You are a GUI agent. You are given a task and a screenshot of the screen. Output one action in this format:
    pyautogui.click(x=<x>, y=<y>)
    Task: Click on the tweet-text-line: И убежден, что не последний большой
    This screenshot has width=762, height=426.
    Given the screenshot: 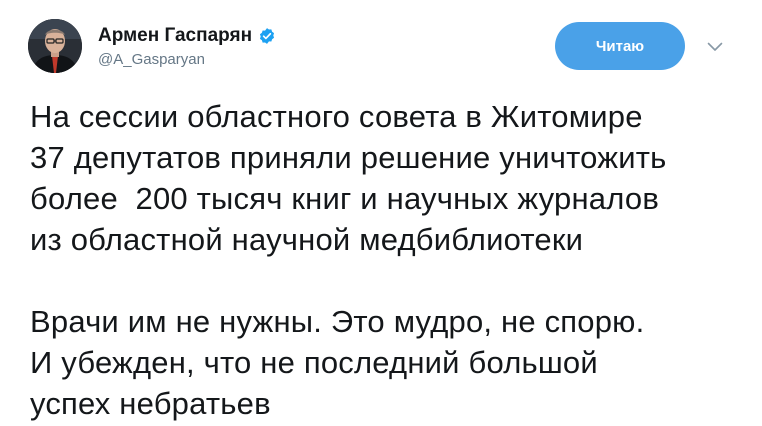 What is the action you would take?
    pyautogui.click(x=314, y=362)
    